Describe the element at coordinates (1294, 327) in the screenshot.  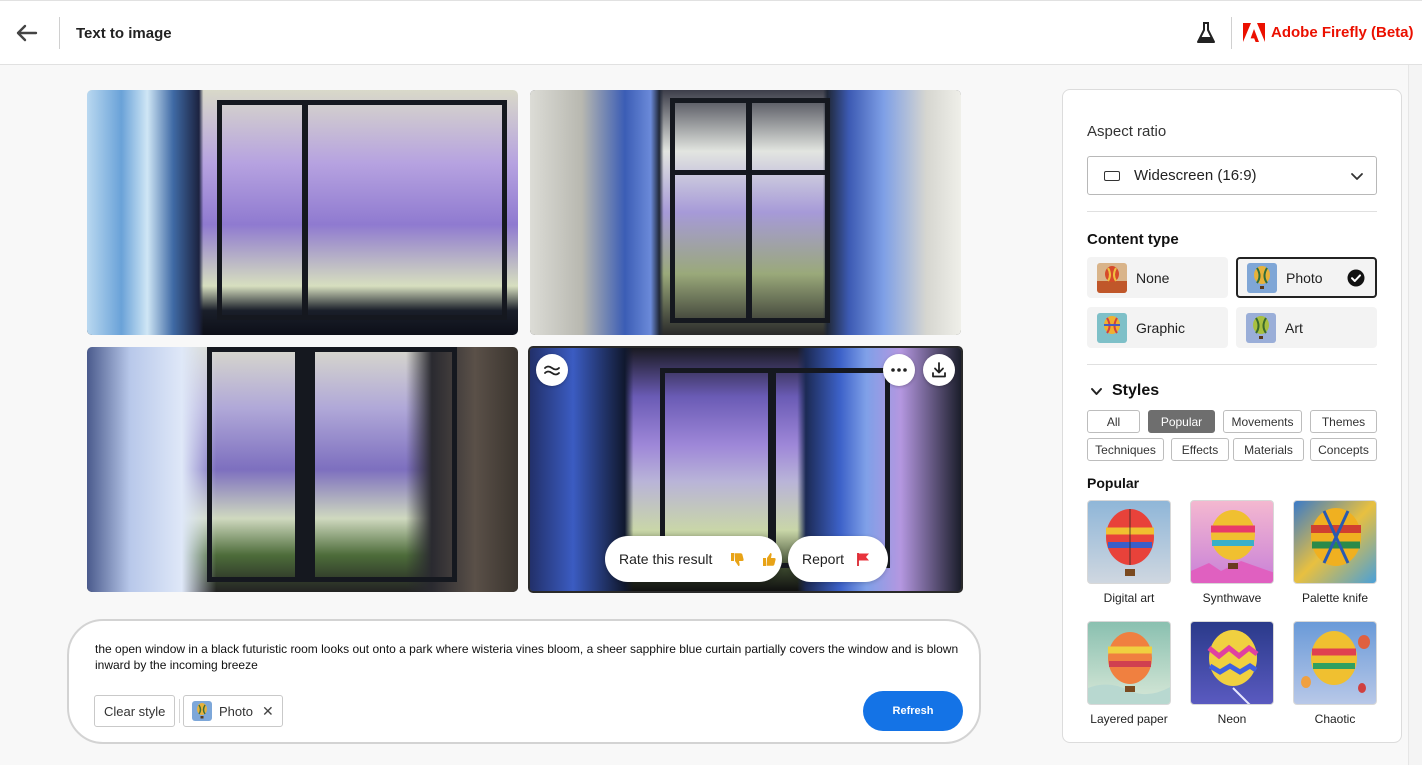
I see `content-type-label-art: Art` at that location.